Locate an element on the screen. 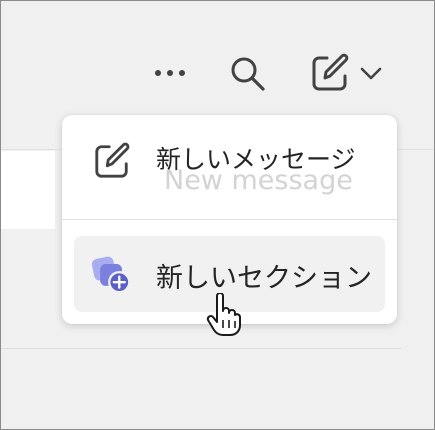 Image resolution: width=435 pixels, height=430 pixels. menu-item-new-message: New message 新しいメッセージ is located at coordinates (229, 161).